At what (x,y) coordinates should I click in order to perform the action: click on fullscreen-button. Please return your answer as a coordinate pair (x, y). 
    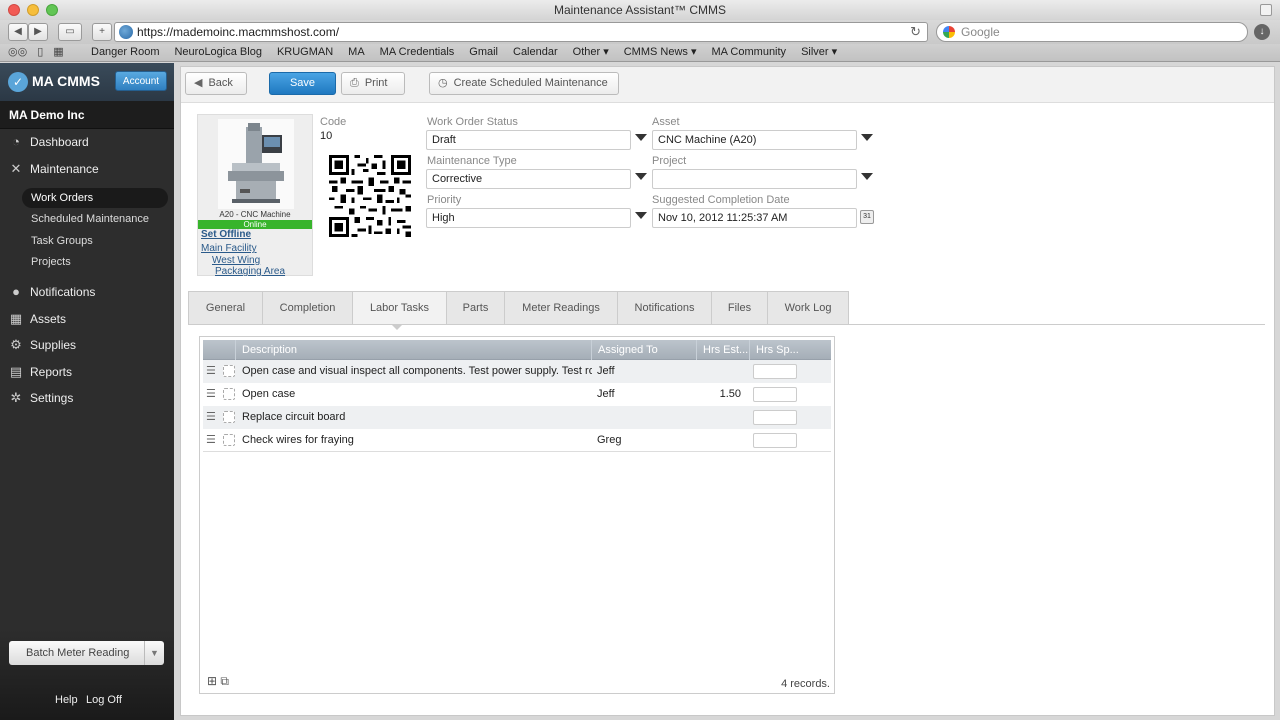
    Looking at the image, I should click on (1266, 10).